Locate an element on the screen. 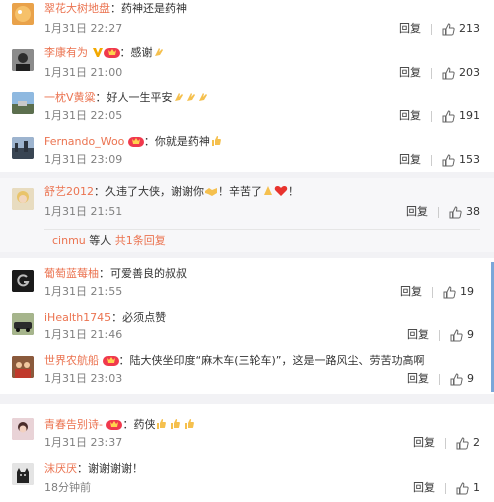 The height and width of the screenshot is (502, 494). comment-time: 1月31日 23:09 is located at coordinates (83, 159).